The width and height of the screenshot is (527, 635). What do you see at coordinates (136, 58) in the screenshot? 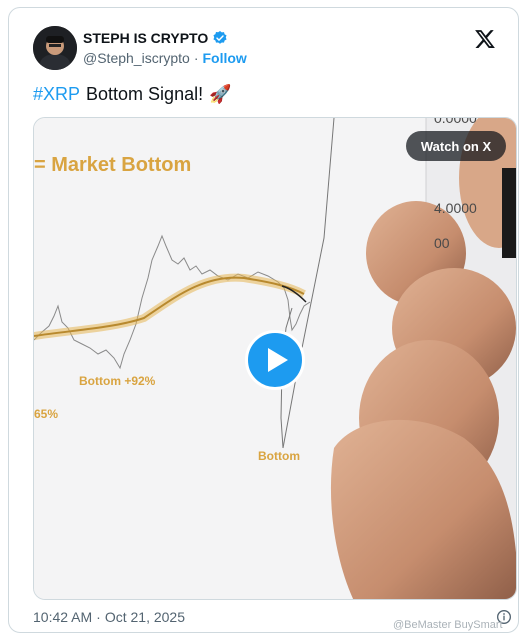
I see `author-handle: @Steph_iscrypto` at bounding box center [136, 58].